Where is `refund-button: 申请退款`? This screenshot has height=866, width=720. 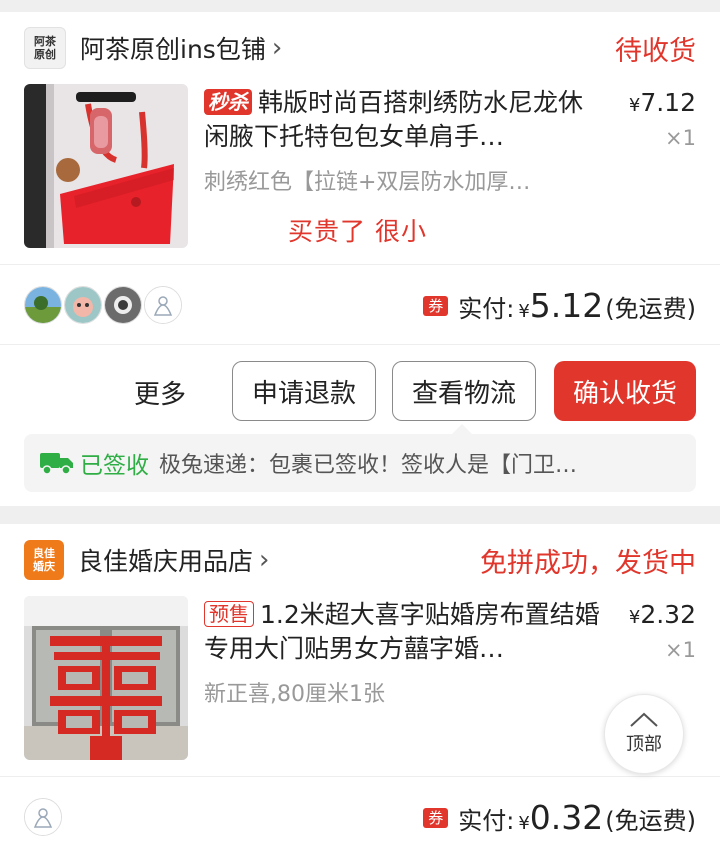 refund-button: 申请退款 is located at coordinates (304, 391).